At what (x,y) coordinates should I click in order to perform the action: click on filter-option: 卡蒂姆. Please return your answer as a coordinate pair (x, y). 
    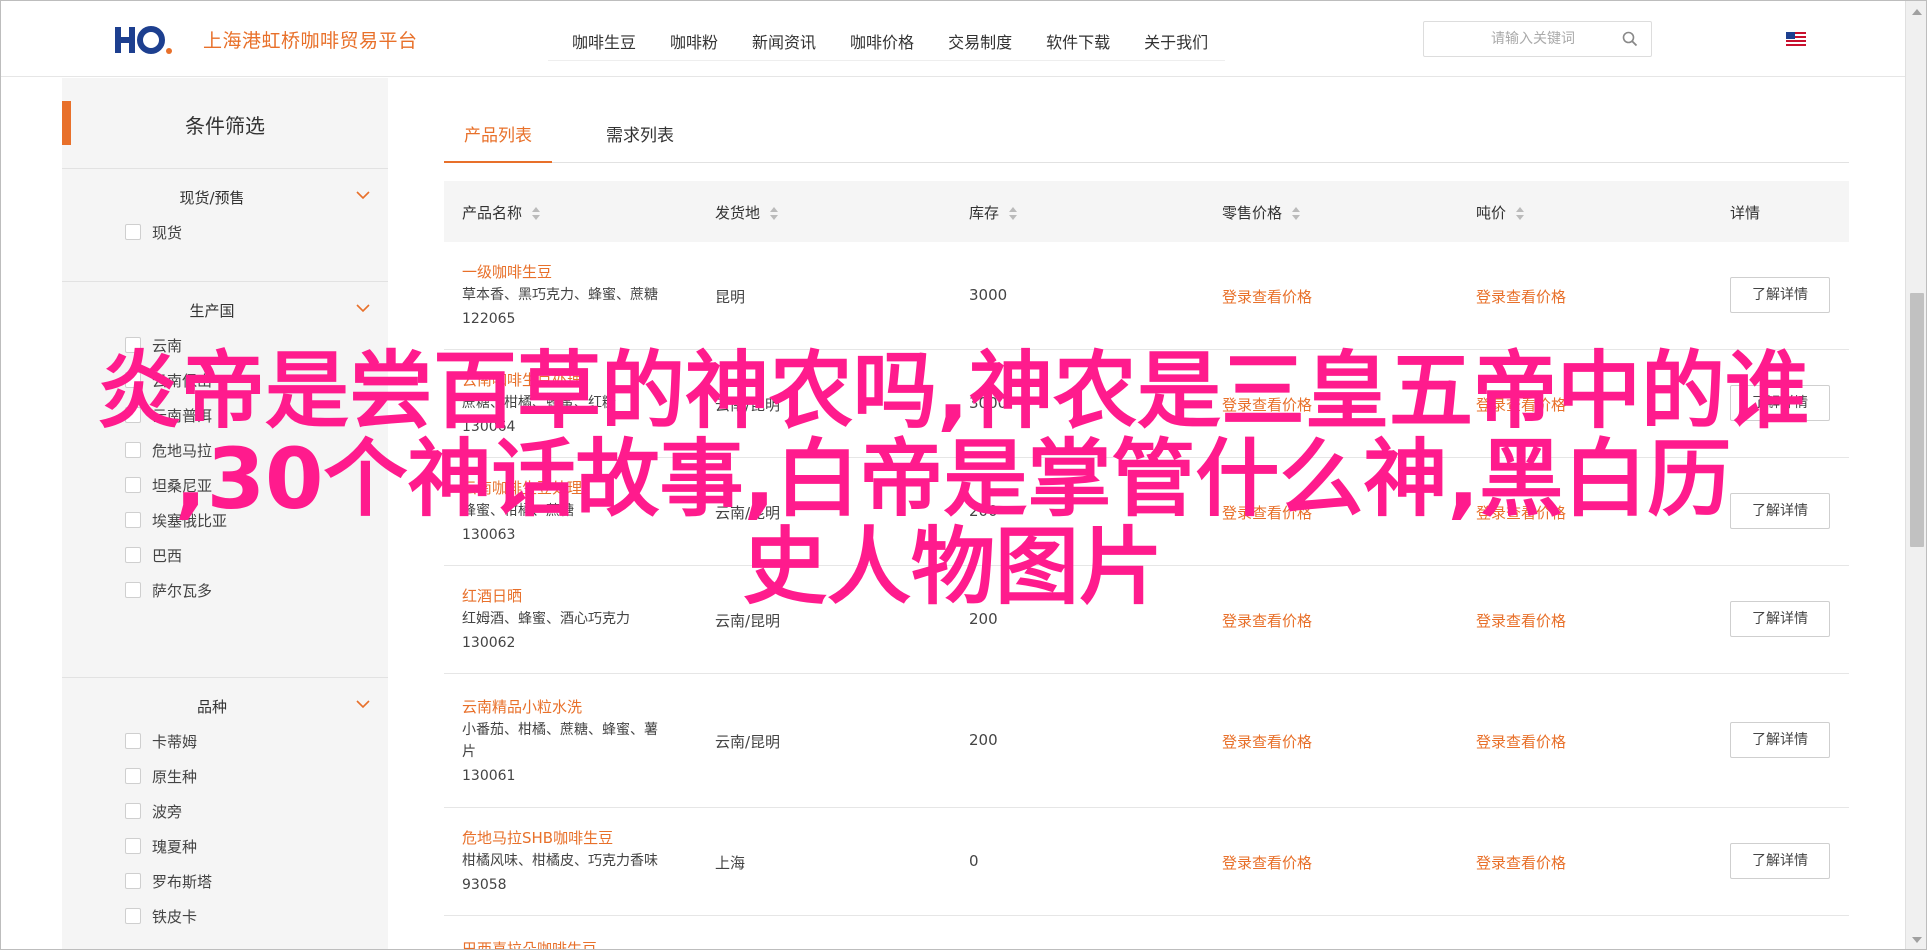
    Looking at the image, I should click on (225, 741).